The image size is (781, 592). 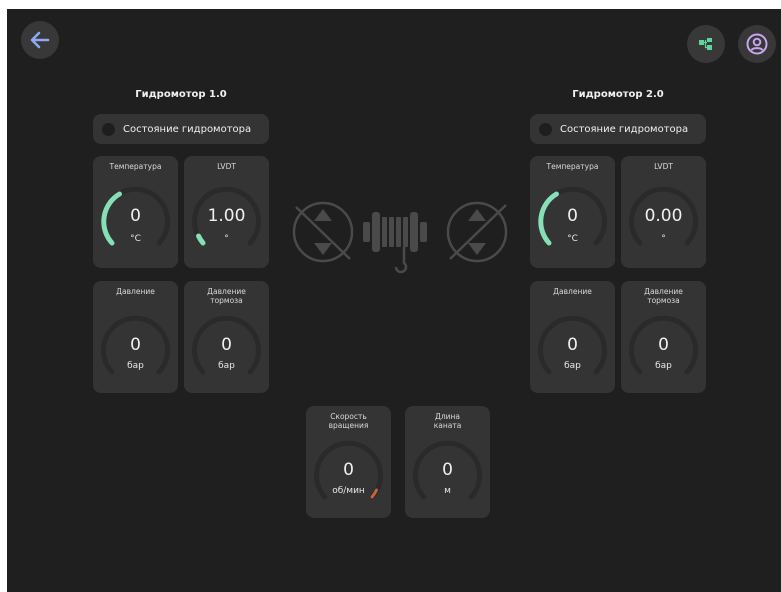 What do you see at coordinates (400, 237) in the screenshot?
I see `winch-diagram` at bounding box center [400, 237].